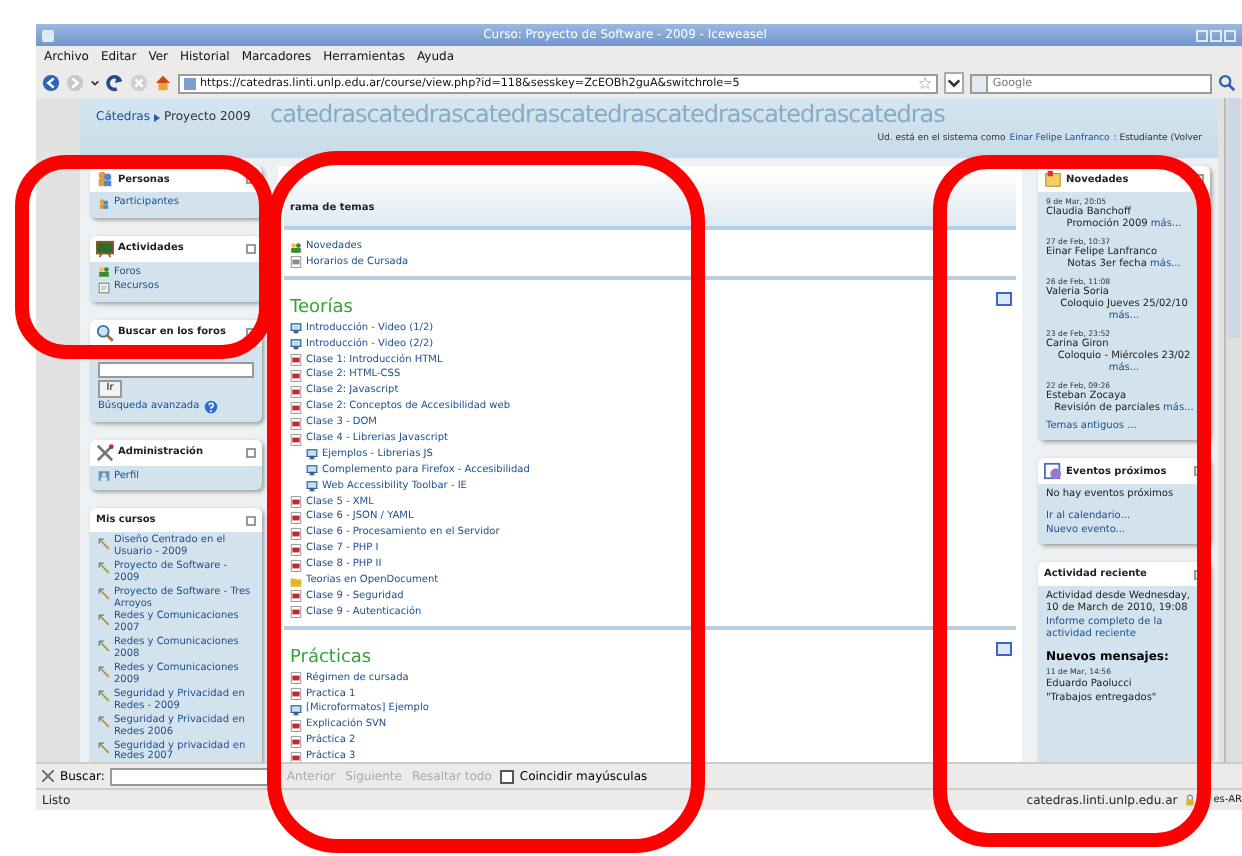 The width and height of the screenshot is (1242, 856). What do you see at coordinates (506, 776) in the screenshot?
I see `checkbox` at bounding box center [506, 776].